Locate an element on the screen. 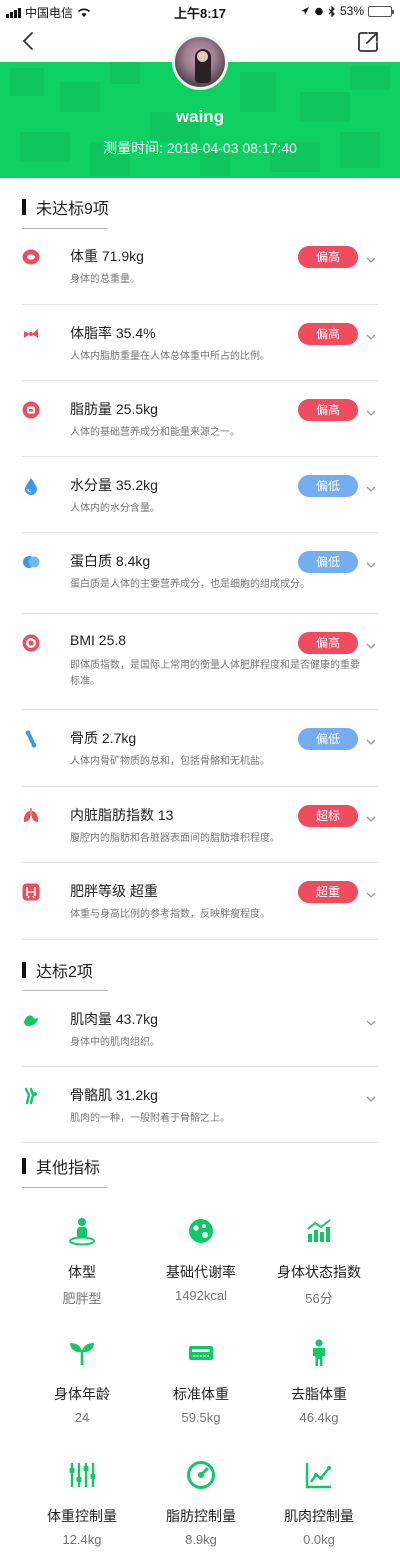  fat-mass-icon is located at coordinates (31, 410).